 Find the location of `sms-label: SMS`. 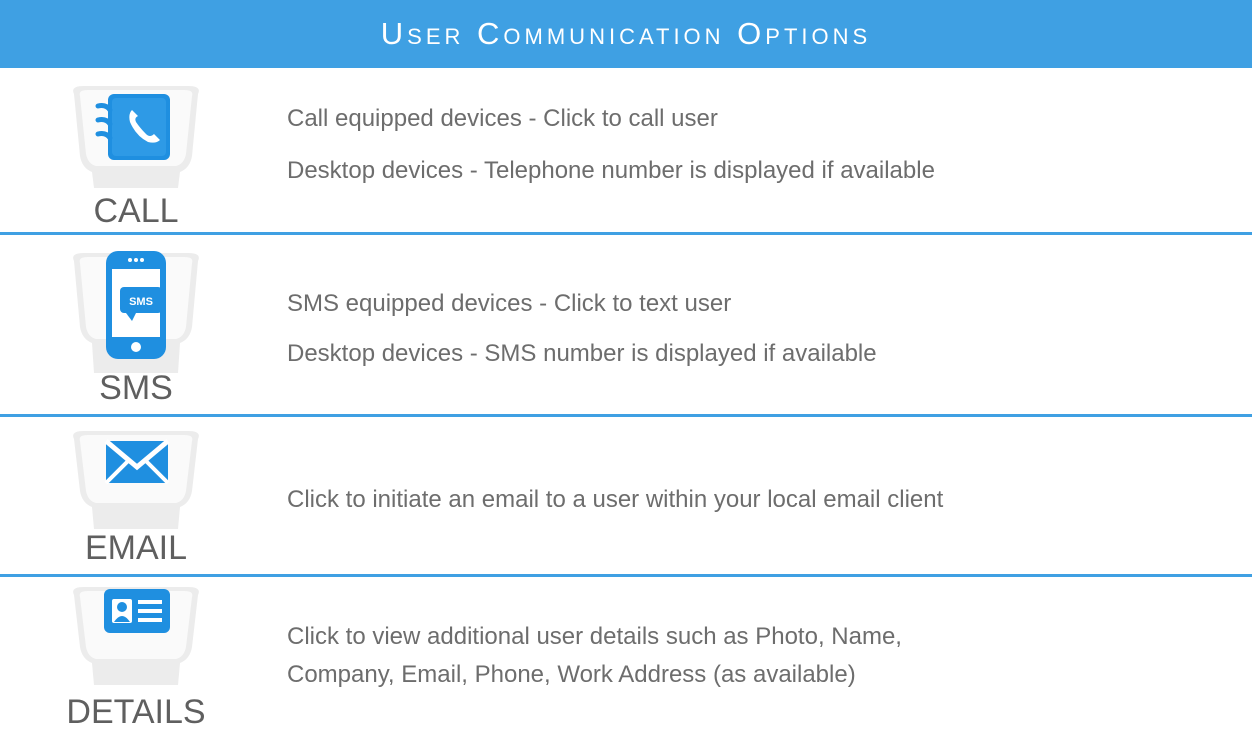

sms-label: SMS is located at coordinates (136, 388).